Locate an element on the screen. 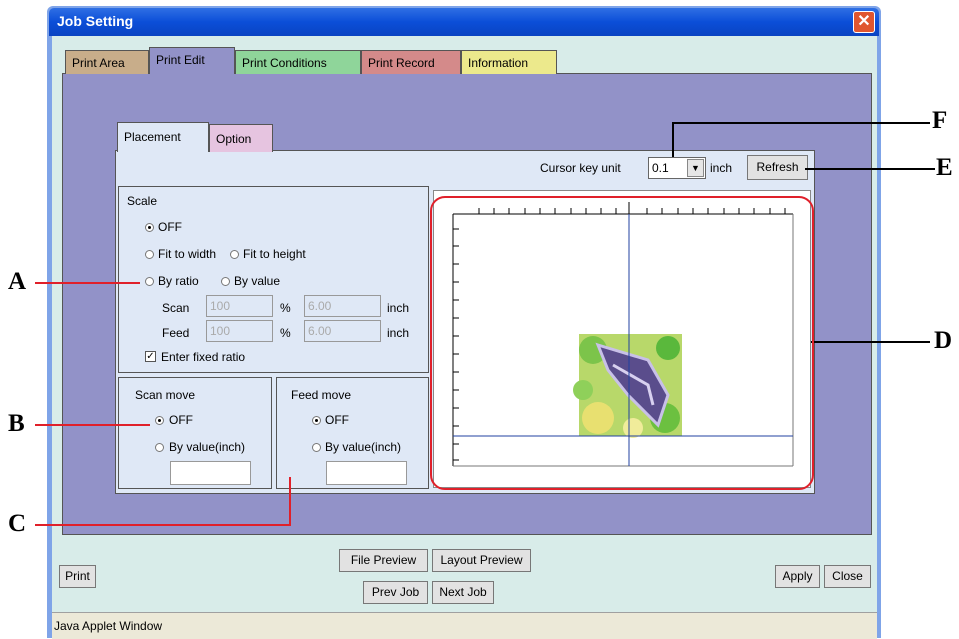 This screenshot has height=639, width=959. tab-print-edit: Print Edit is located at coordinates (192, 60).